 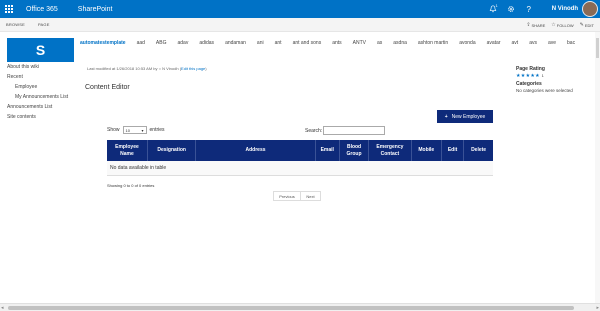 I want to click on modified-user-link: N Vinodh, so click(x=170, y=68).